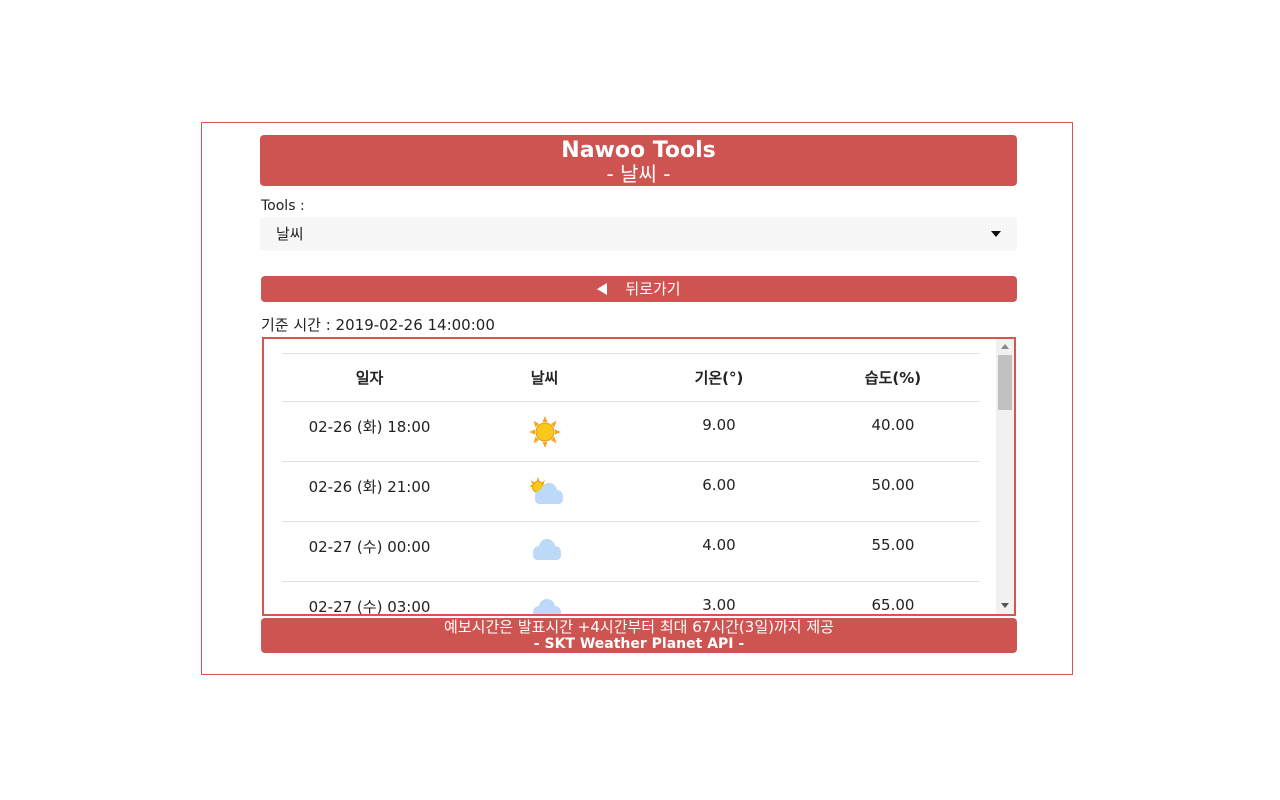  What do you see at coordinates (545, 377) in the screenshot?
I see `column-header-weather: 날씨` at bounding box center [545, 377].